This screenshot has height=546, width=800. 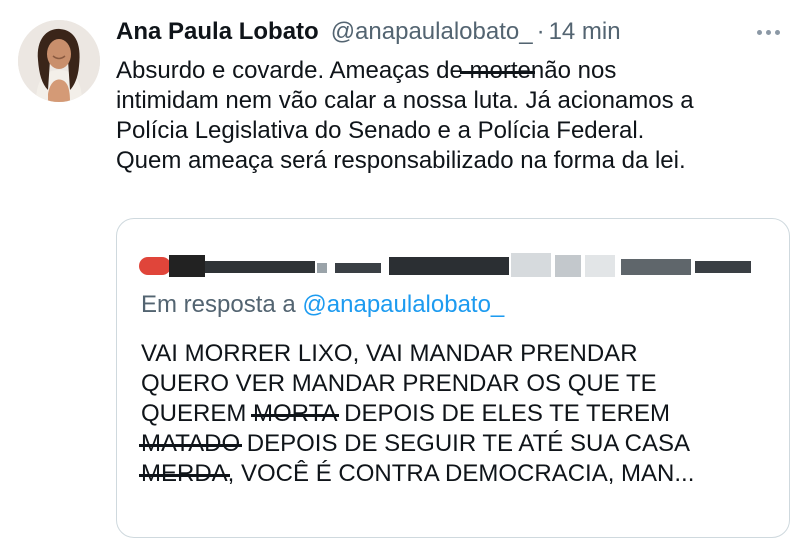 I want to click on tweet-timestamp: 14 min, so click(x=585, y=32).